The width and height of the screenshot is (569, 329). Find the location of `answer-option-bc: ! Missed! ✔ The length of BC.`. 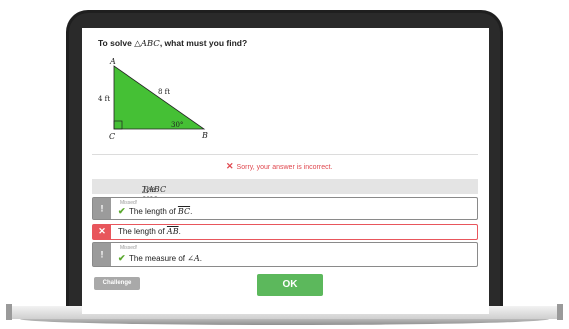

answer-option-bc: ! Missed! ✔ The length of BC. is located at coordinates (285, 208).